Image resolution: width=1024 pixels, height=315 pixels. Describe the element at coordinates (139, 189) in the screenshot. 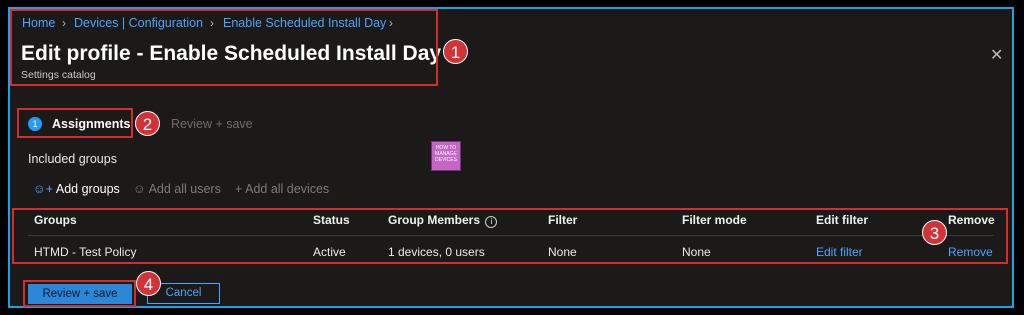

I see `all-users-icon: ☺` at that location.